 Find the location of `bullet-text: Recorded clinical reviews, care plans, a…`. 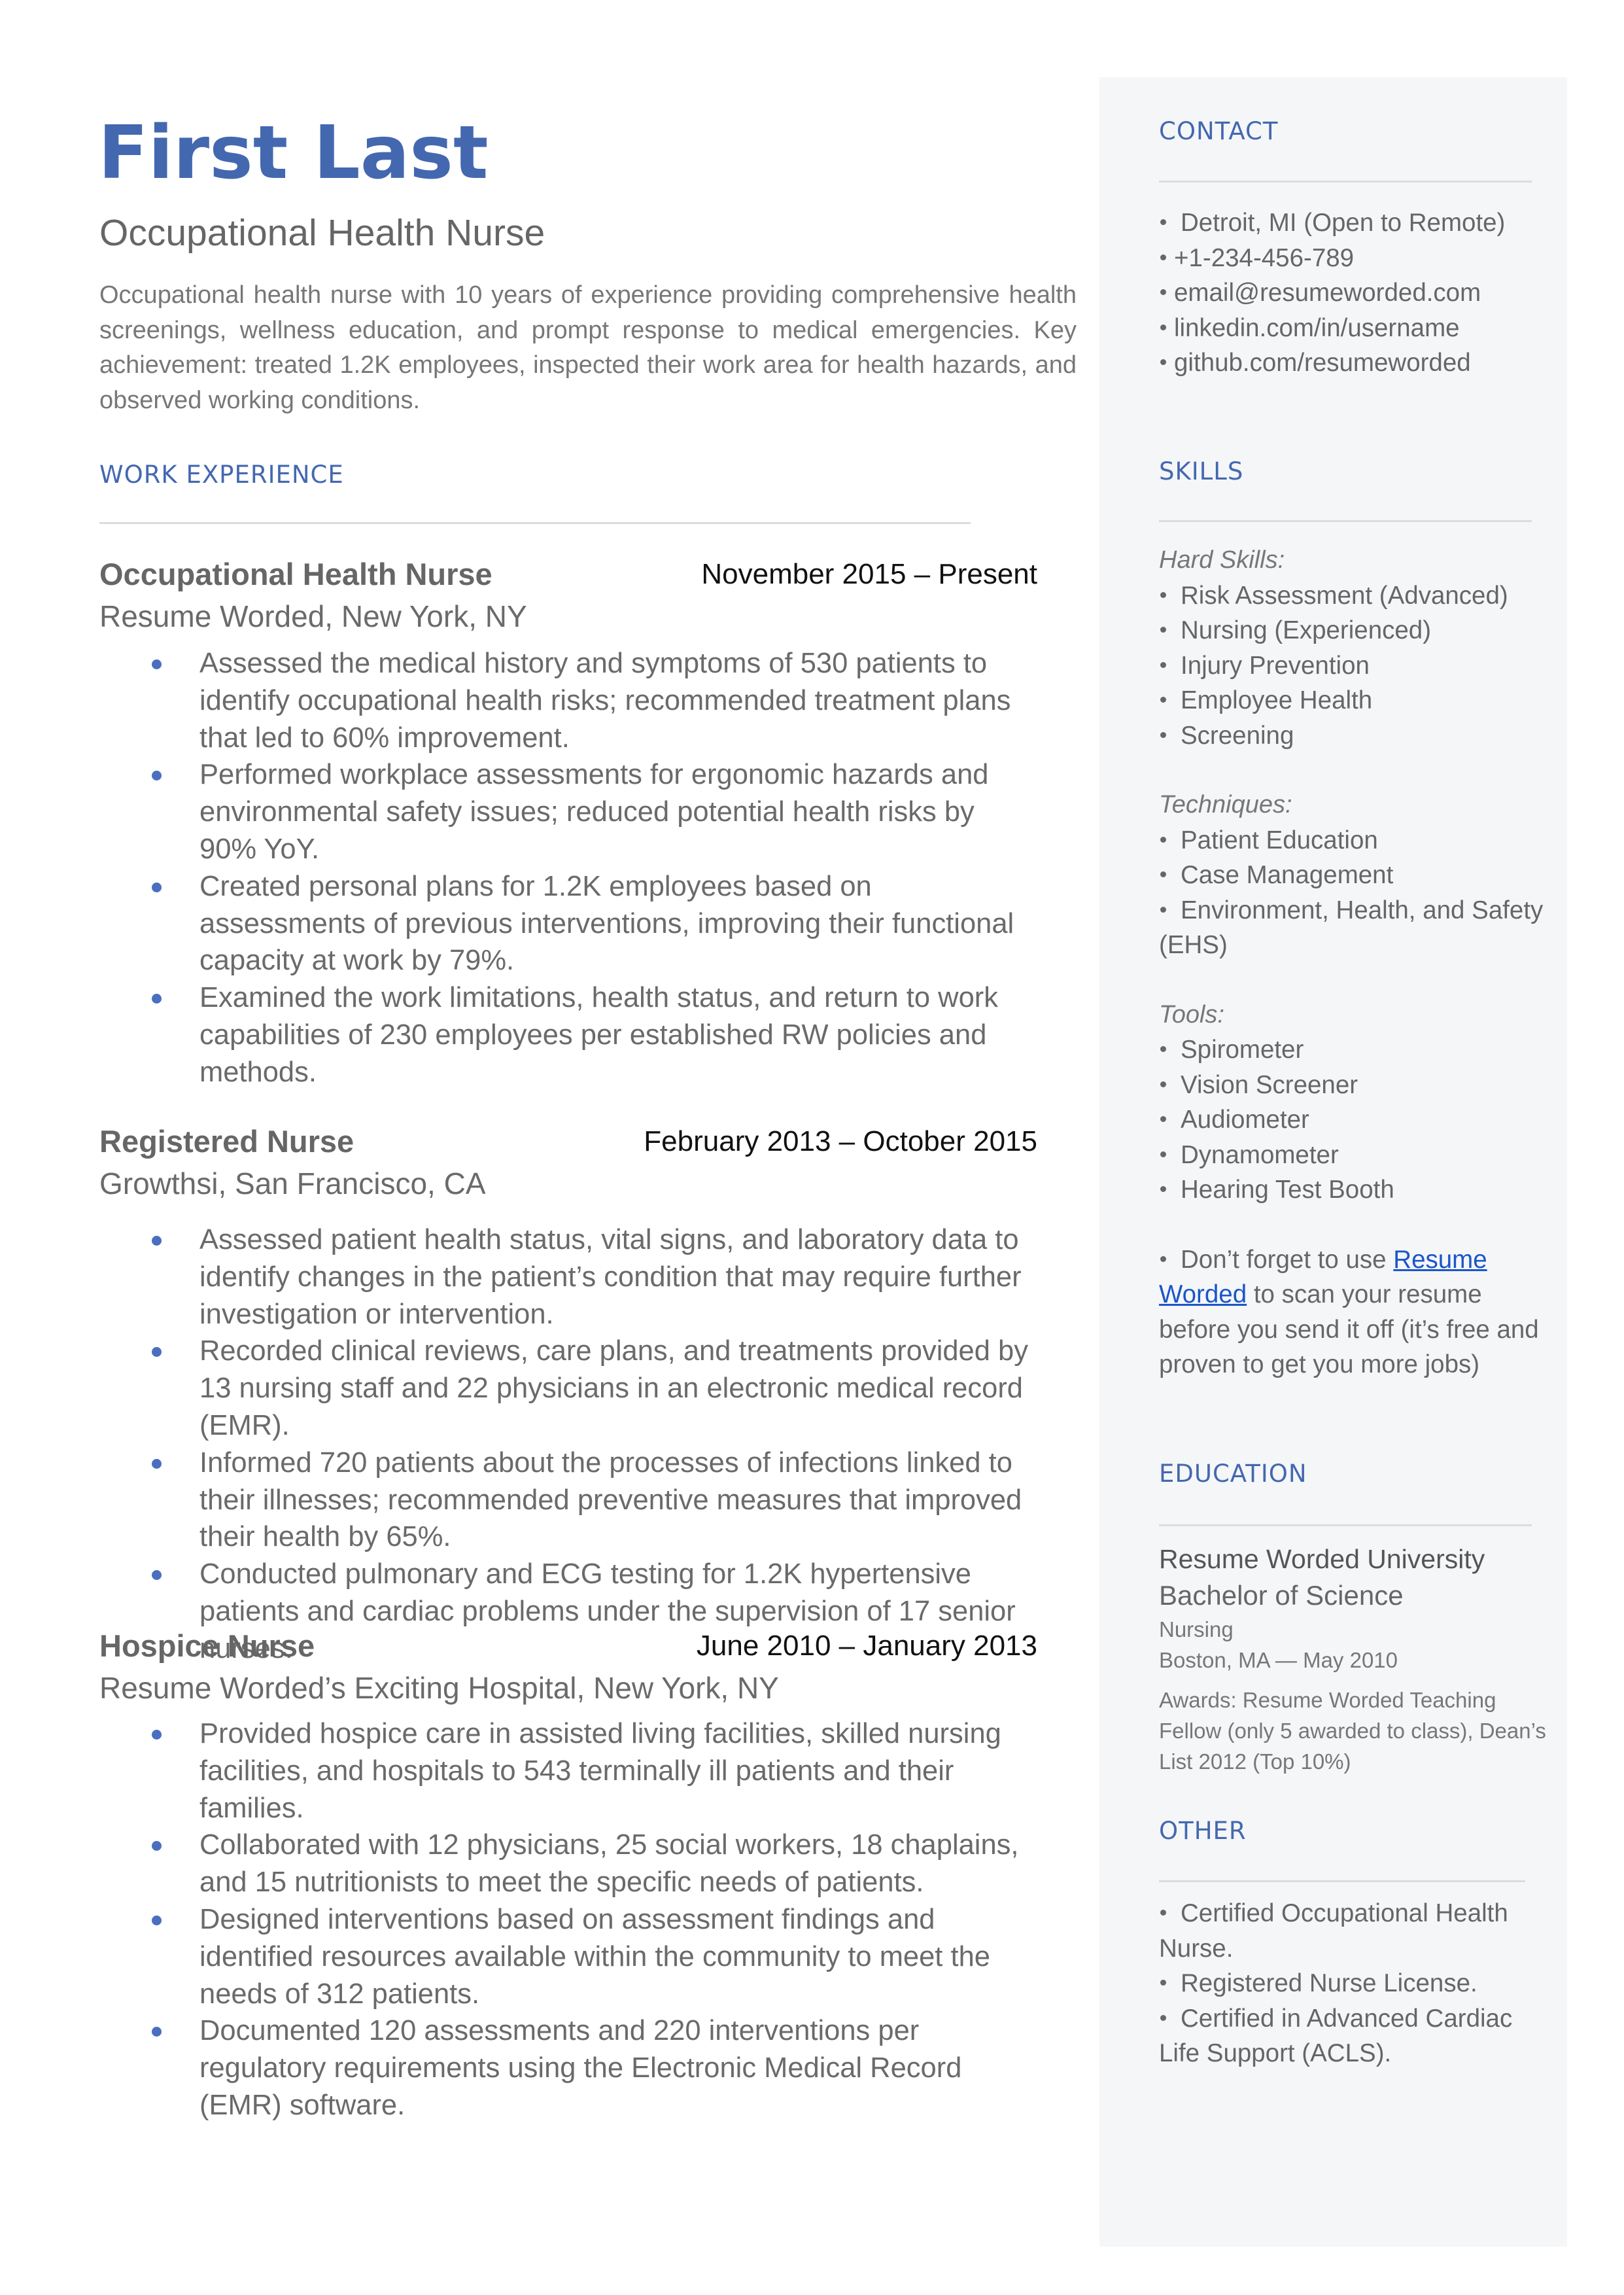

bullet-text: Recorded clinical reviews, care plans, a… is located at coordinates (613, 1388).